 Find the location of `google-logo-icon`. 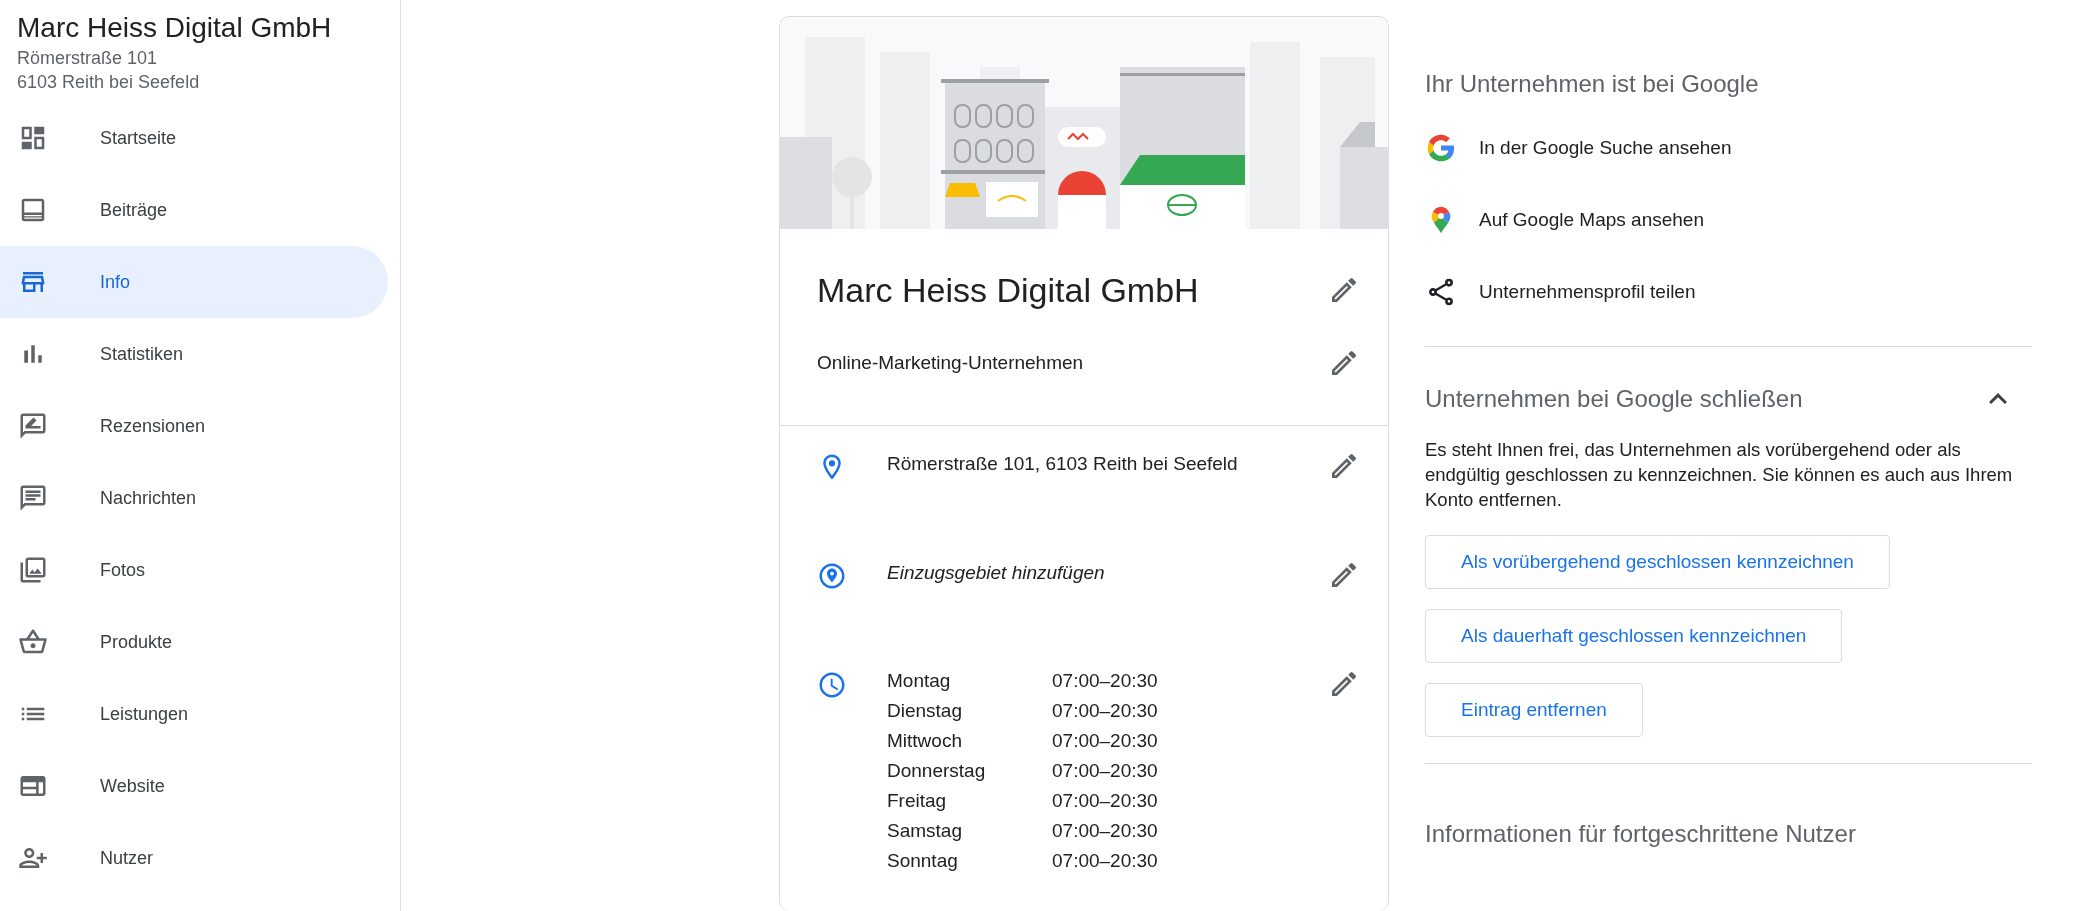

google-logo-icon is located at coordinates (1441, 148).